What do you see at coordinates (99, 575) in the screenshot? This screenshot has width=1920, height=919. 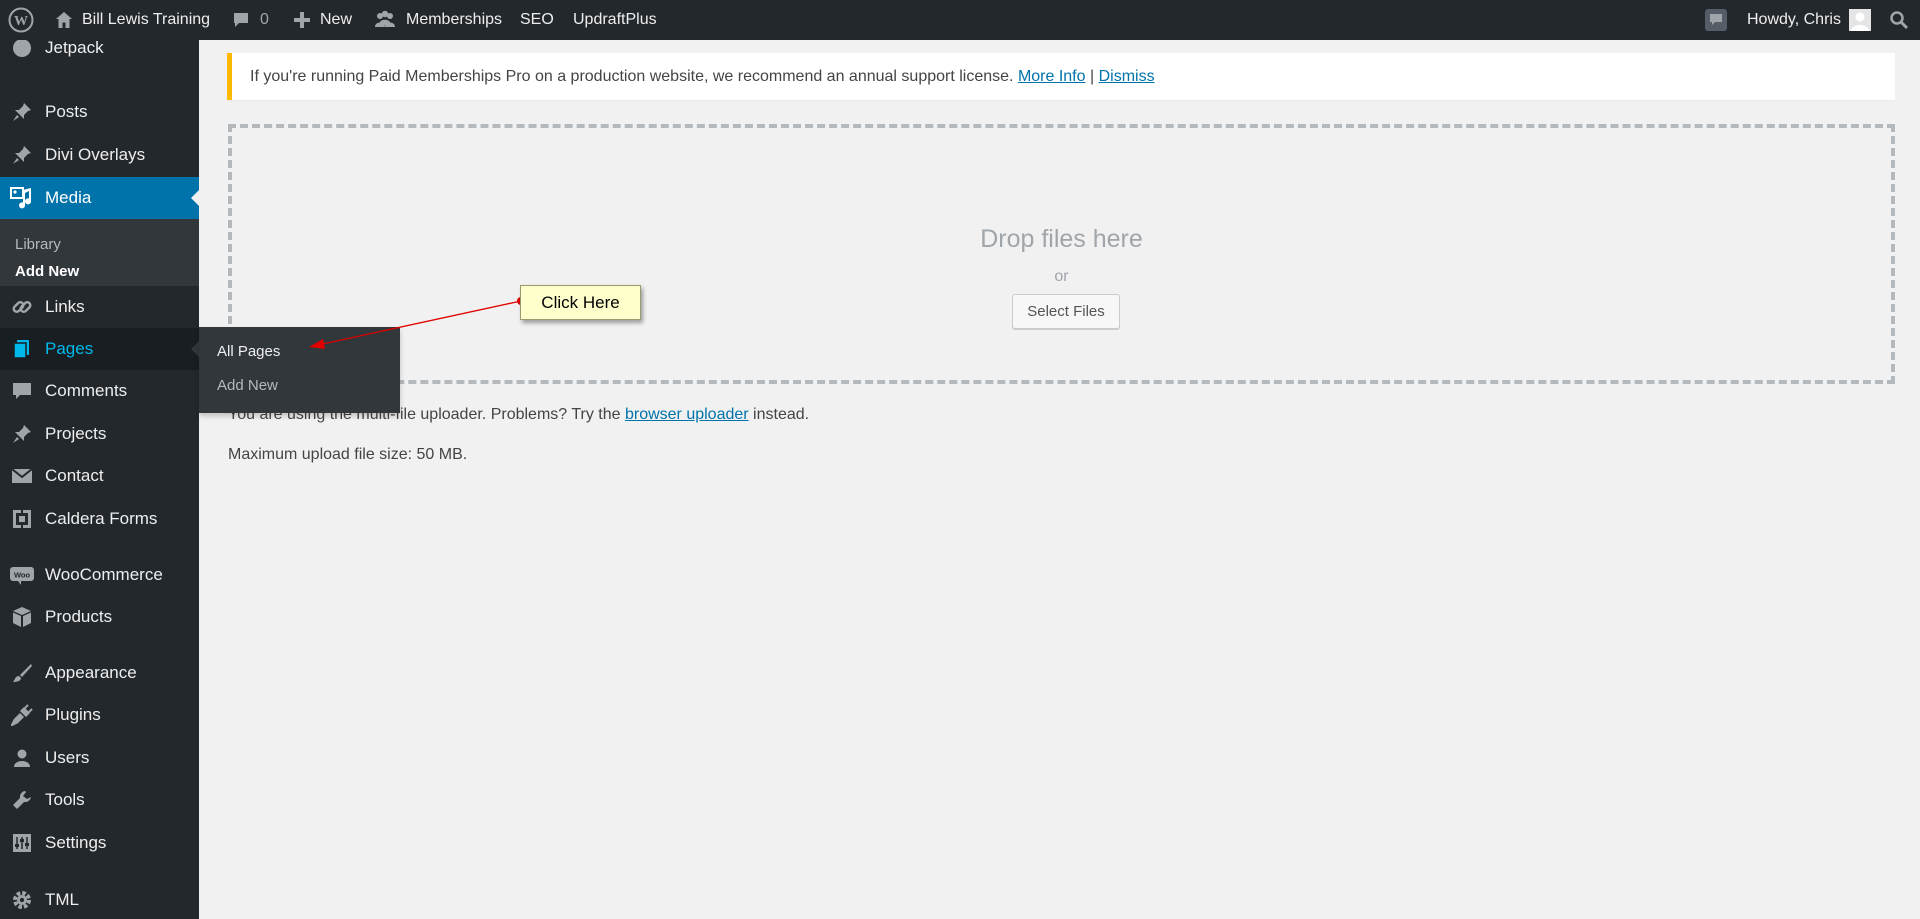 I see `menu-item-woocommerce: Woo WooCommerce` at bounding box center [99, 575].